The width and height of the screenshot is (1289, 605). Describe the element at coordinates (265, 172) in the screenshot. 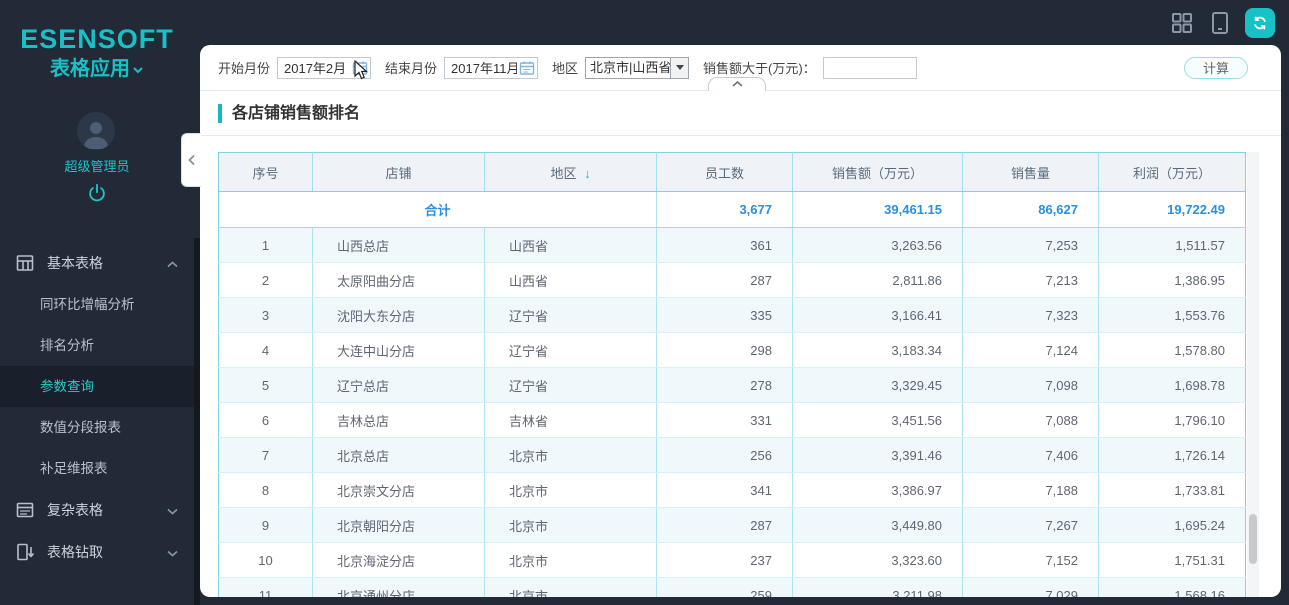

I see `column-header-0: 序号` at that location.